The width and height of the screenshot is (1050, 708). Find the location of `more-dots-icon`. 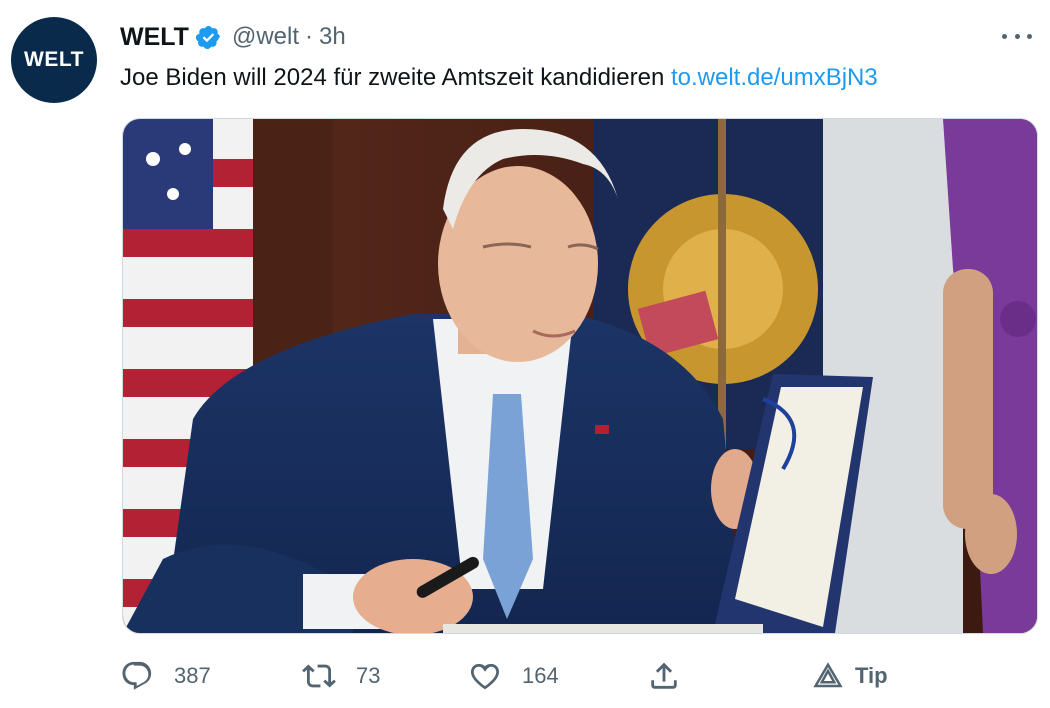

more-dots-icon is located at coordinates (1017, 36).